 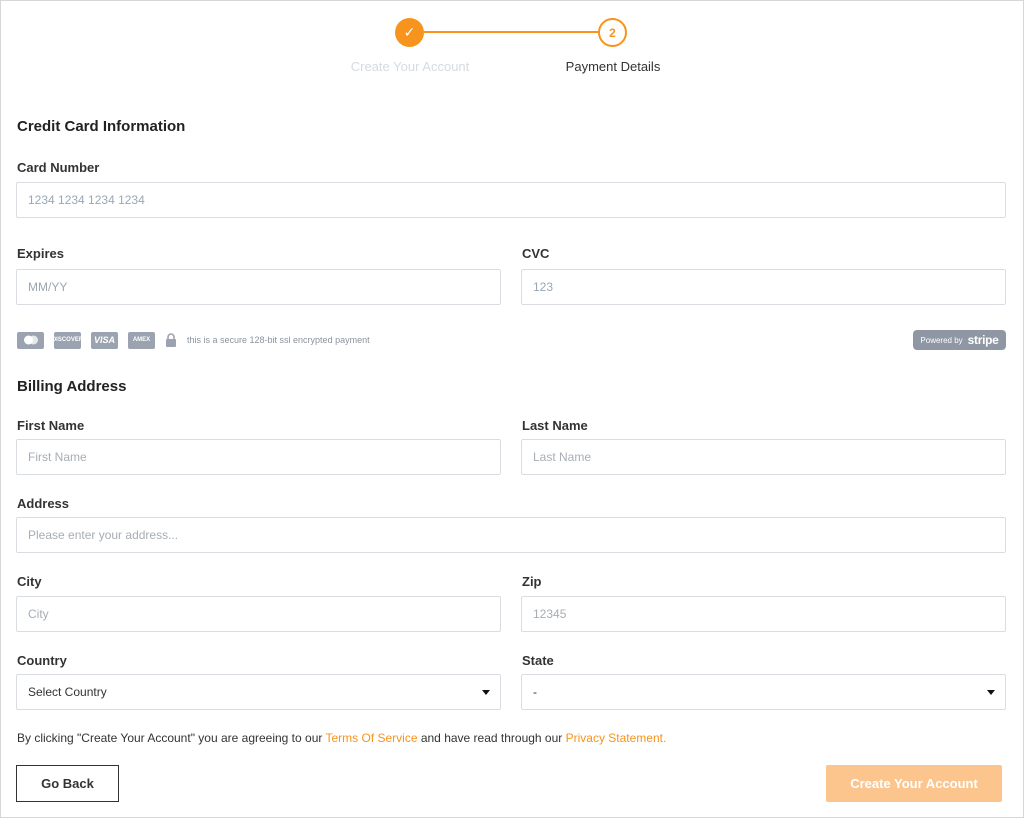 What do you see at coordinates (410, 66) in the screenshot?
I see `step-1-label: Create Your Account` at bounding box center [410, 66].